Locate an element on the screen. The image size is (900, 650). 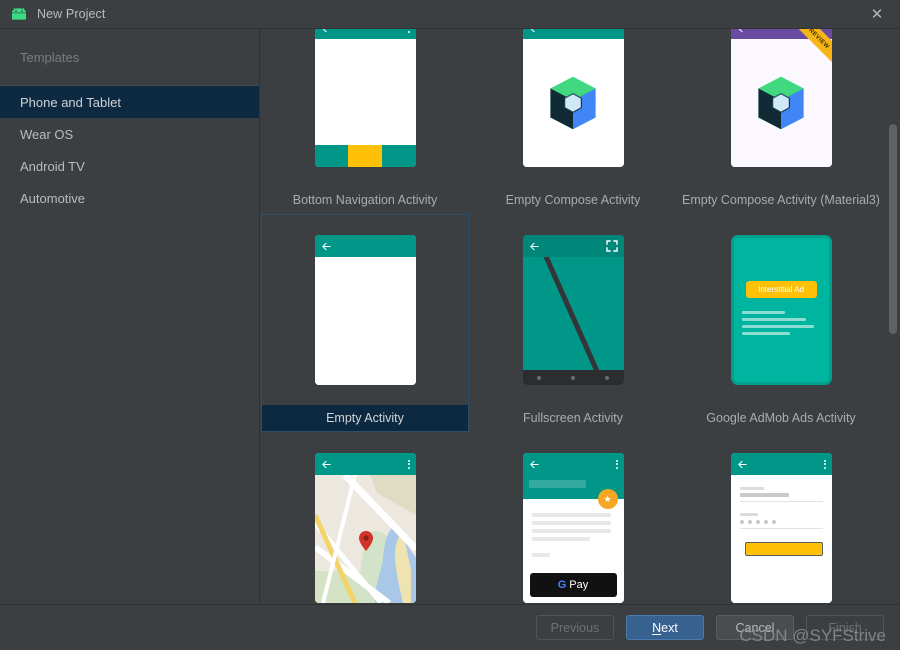
template-card-fullscreen-activity: Fullscreen Activity is located at coordinates (573, 323).